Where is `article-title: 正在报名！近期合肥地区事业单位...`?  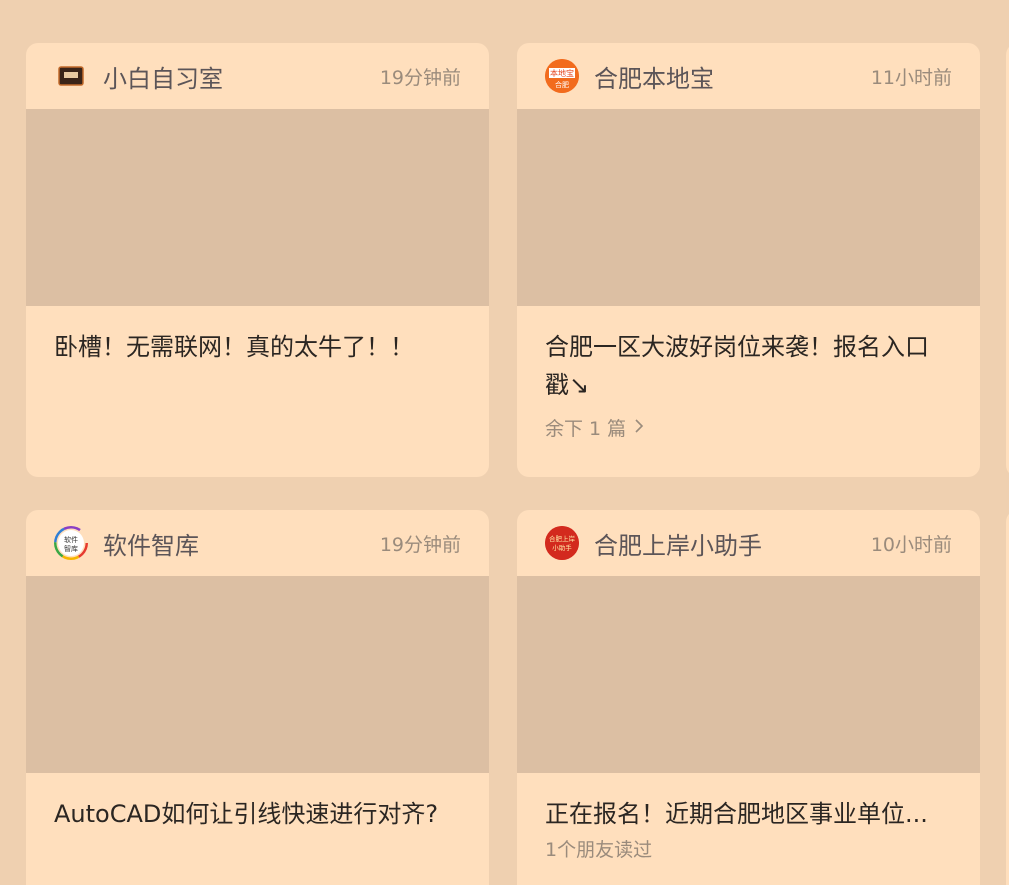
article-title: 正在报名！近期合肥地区事业单位... is located at coordinates (748, 814).